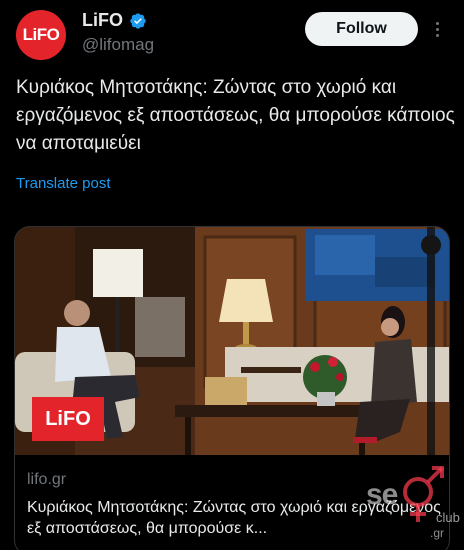 Image resolution: width=464 pixels, height=550 pixels. Describe the element at coordinates (102, 20) in the screenshot. I see `display-name: LiFO` at that location.